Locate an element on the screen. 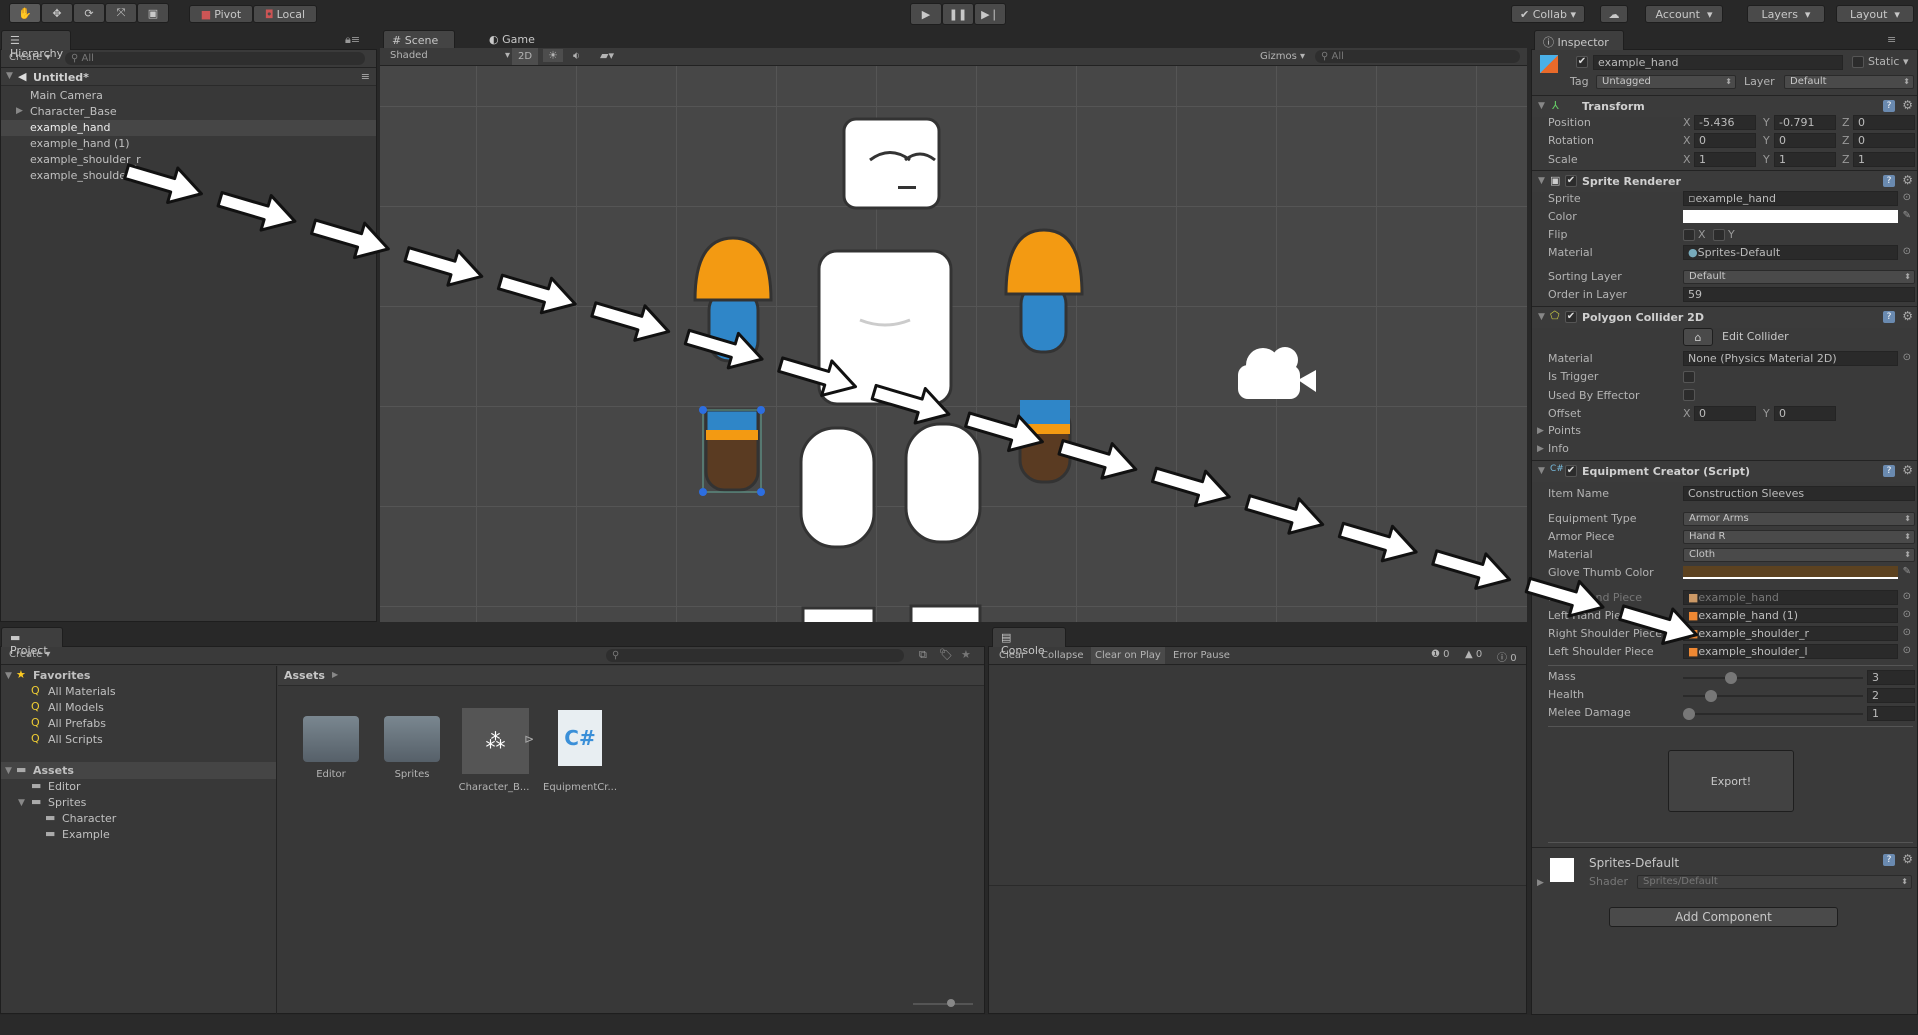  breadcrumb-assets: Assets is located at coordinates (304, 675).